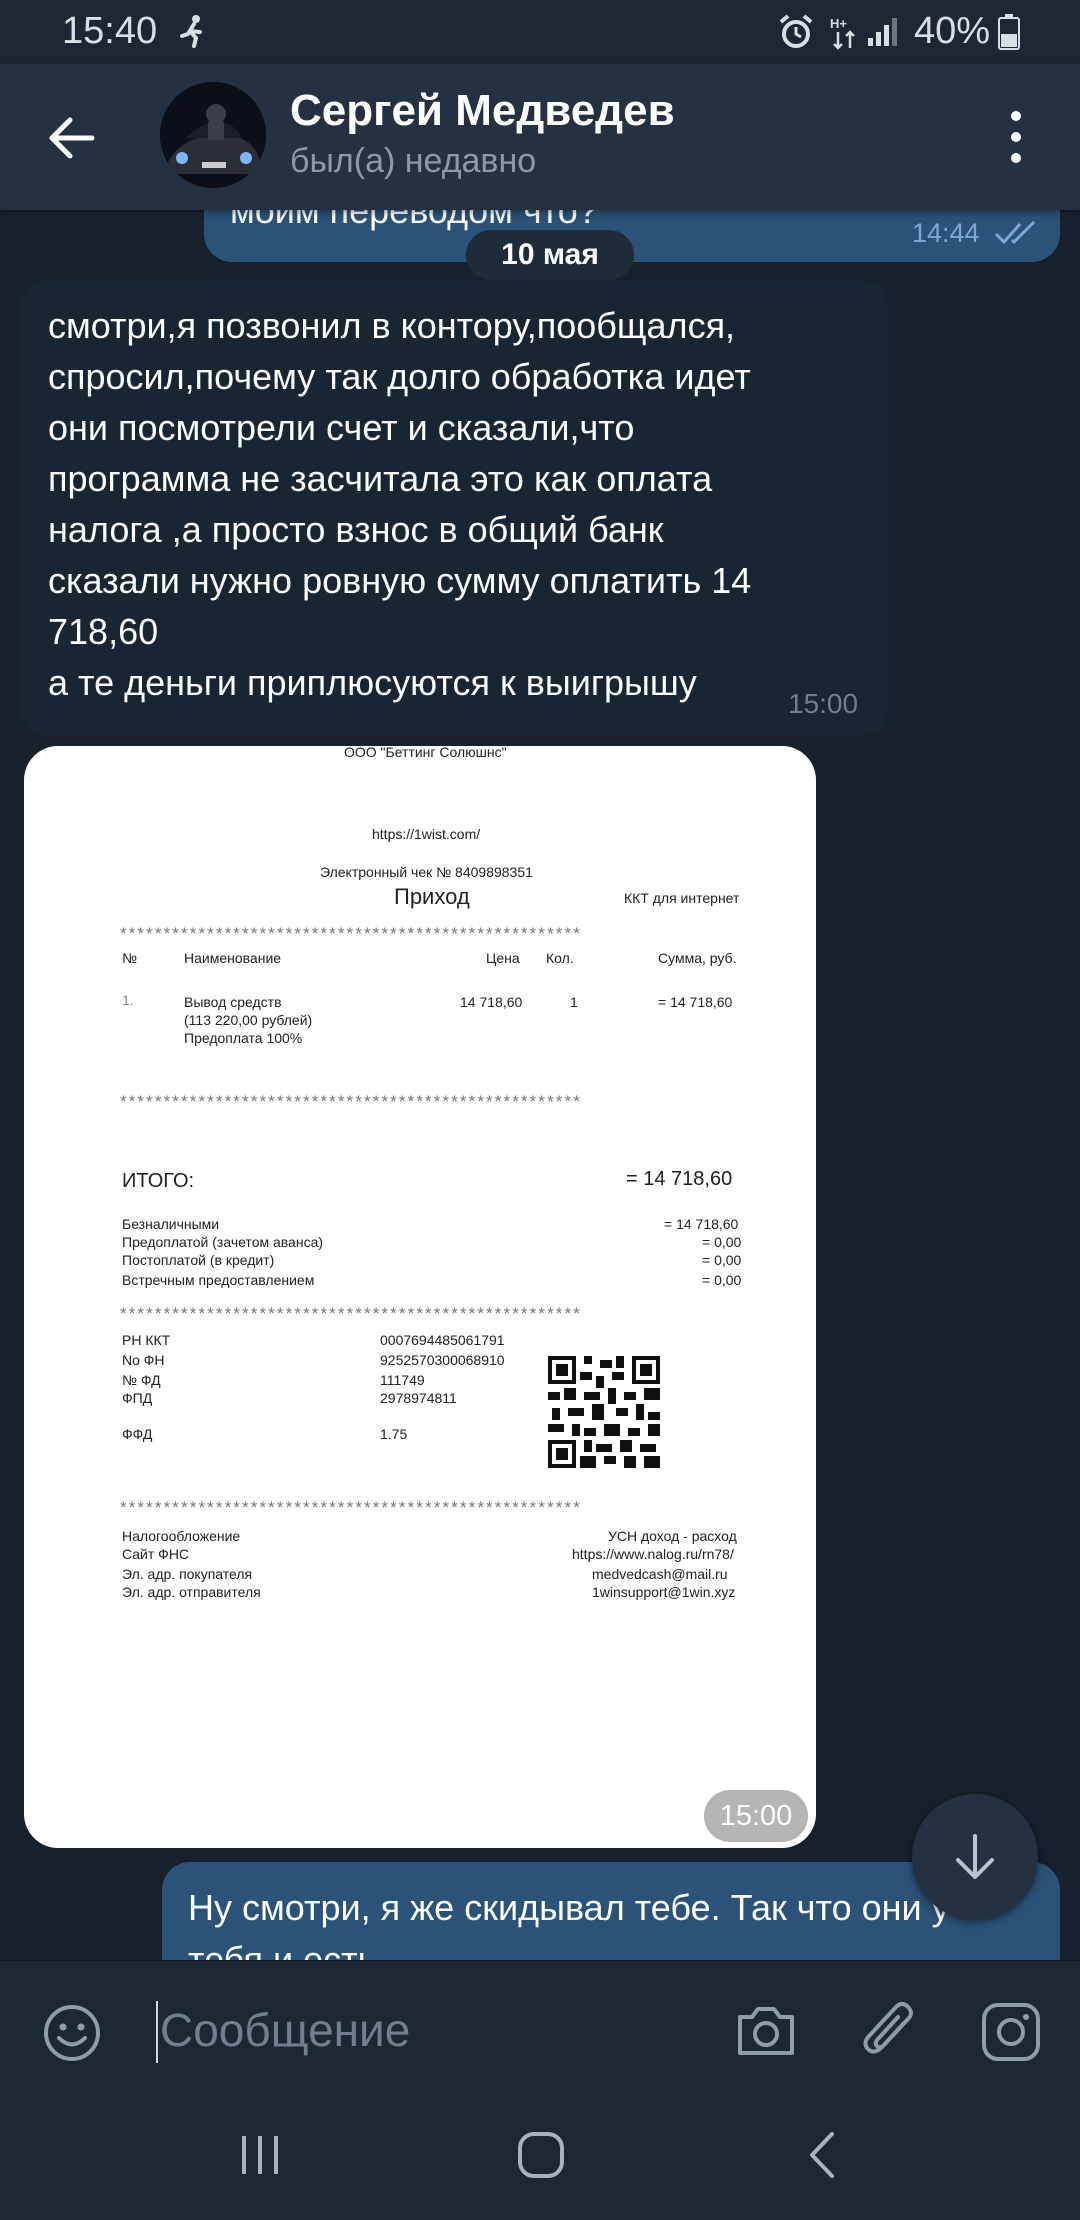 Image resolution: width=1080 pixels, height=2220 pixels. What do you see at coordinates (128, 1000) in the screenshot?
I see `item-num: 1.` at bounding box center [128, 1000].